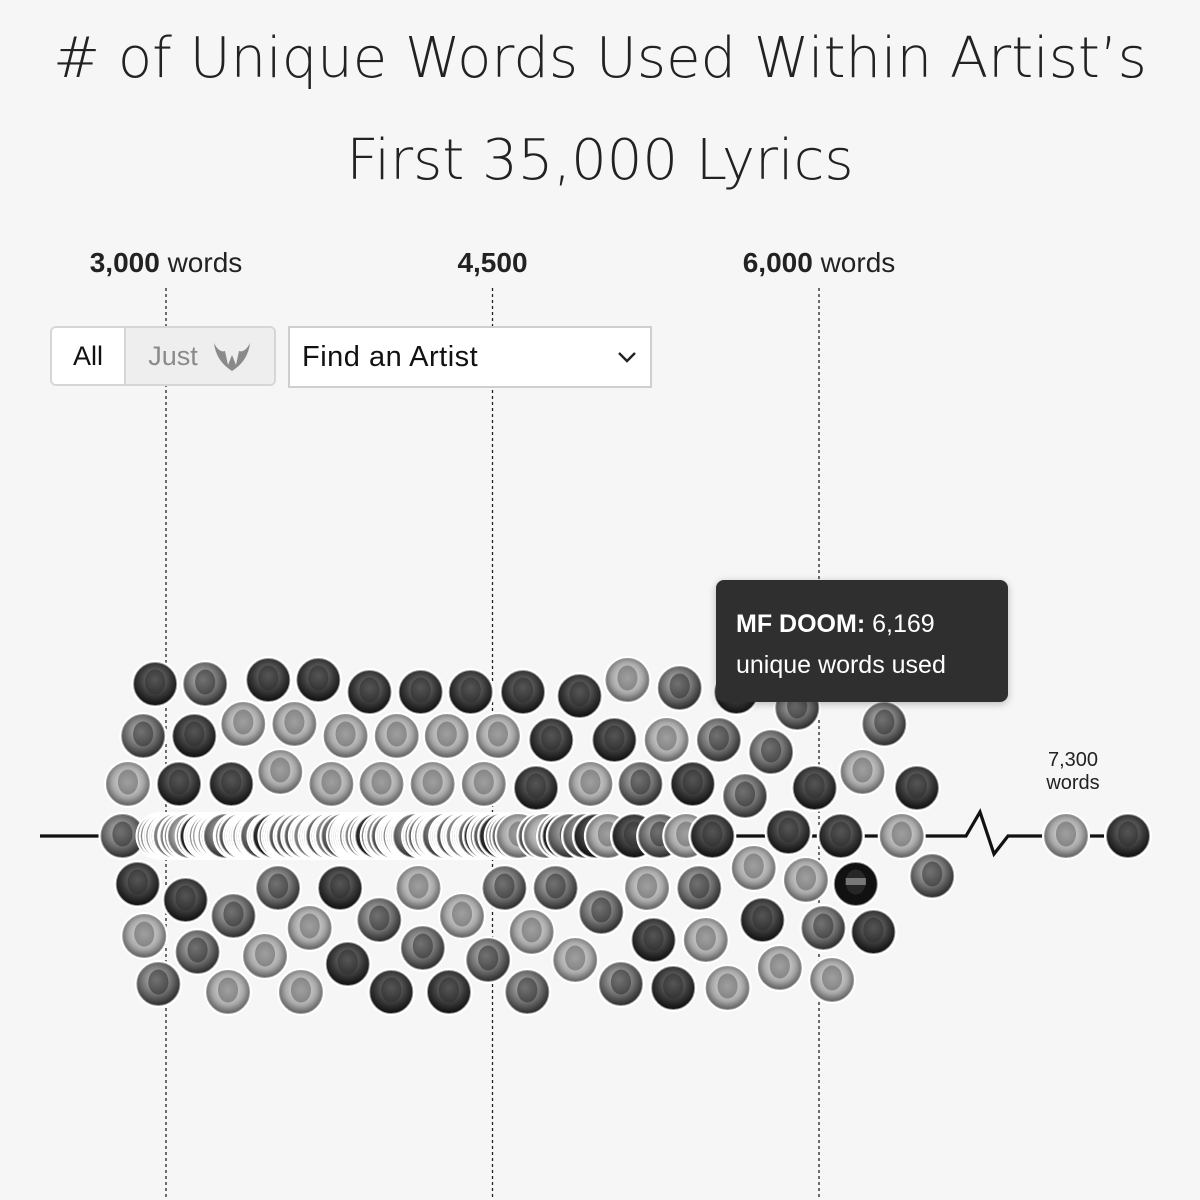 The image size is (1200, 1200). Describe the element at coordinates (796, 624) in the screenshot. I see `tooltip-artist: MF DOOM` at that location.